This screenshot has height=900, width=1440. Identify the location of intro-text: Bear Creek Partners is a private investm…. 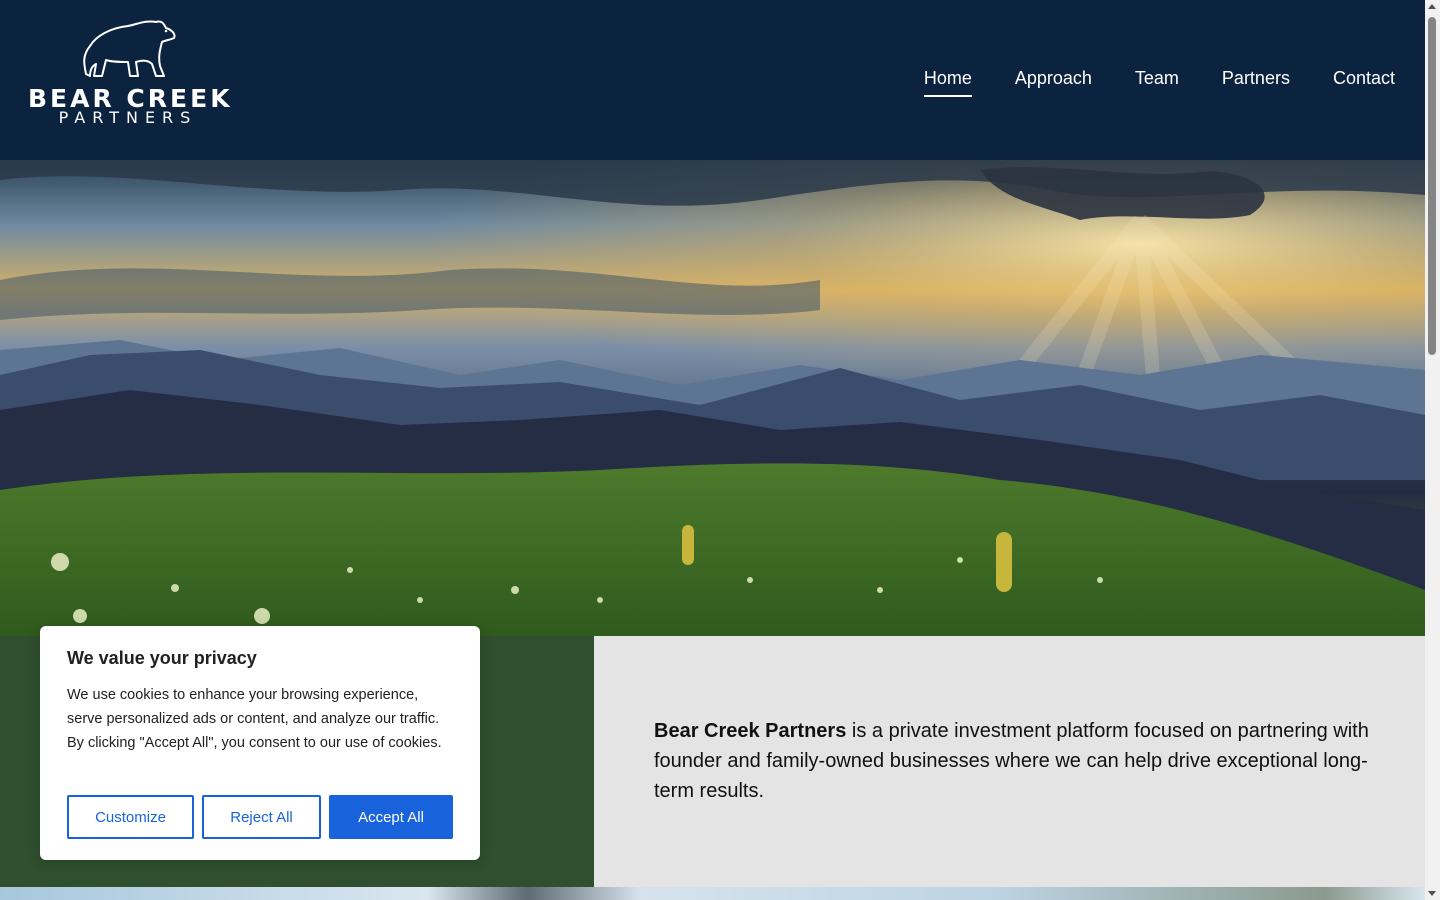
(1024, 761).